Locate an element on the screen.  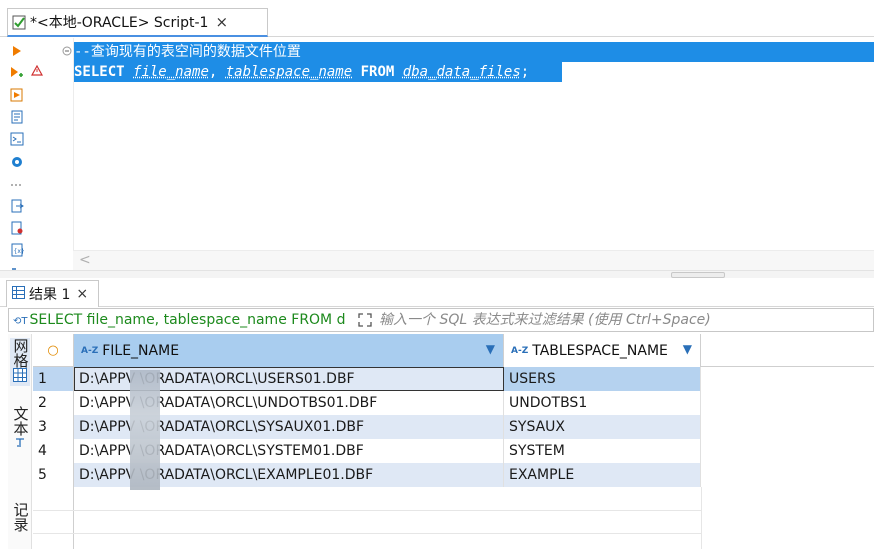
text-view-label: 文本 is located at coordinates (20, 421).